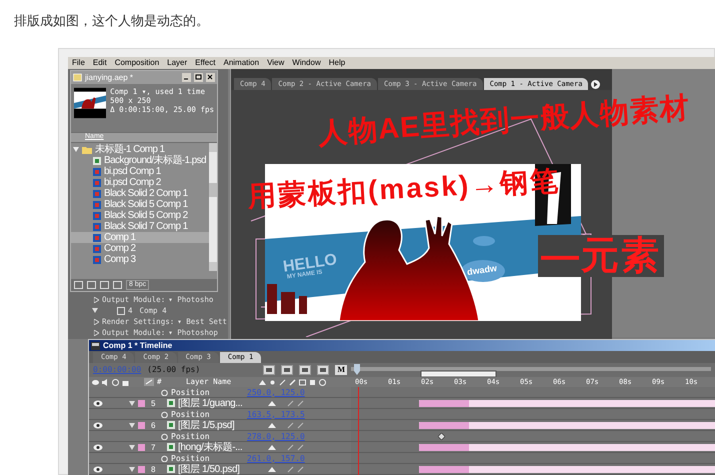  Describe the element at coordinates (223, 469) in the screenshot. I see `layer-name: [图层 1/50.psd]` at that location.